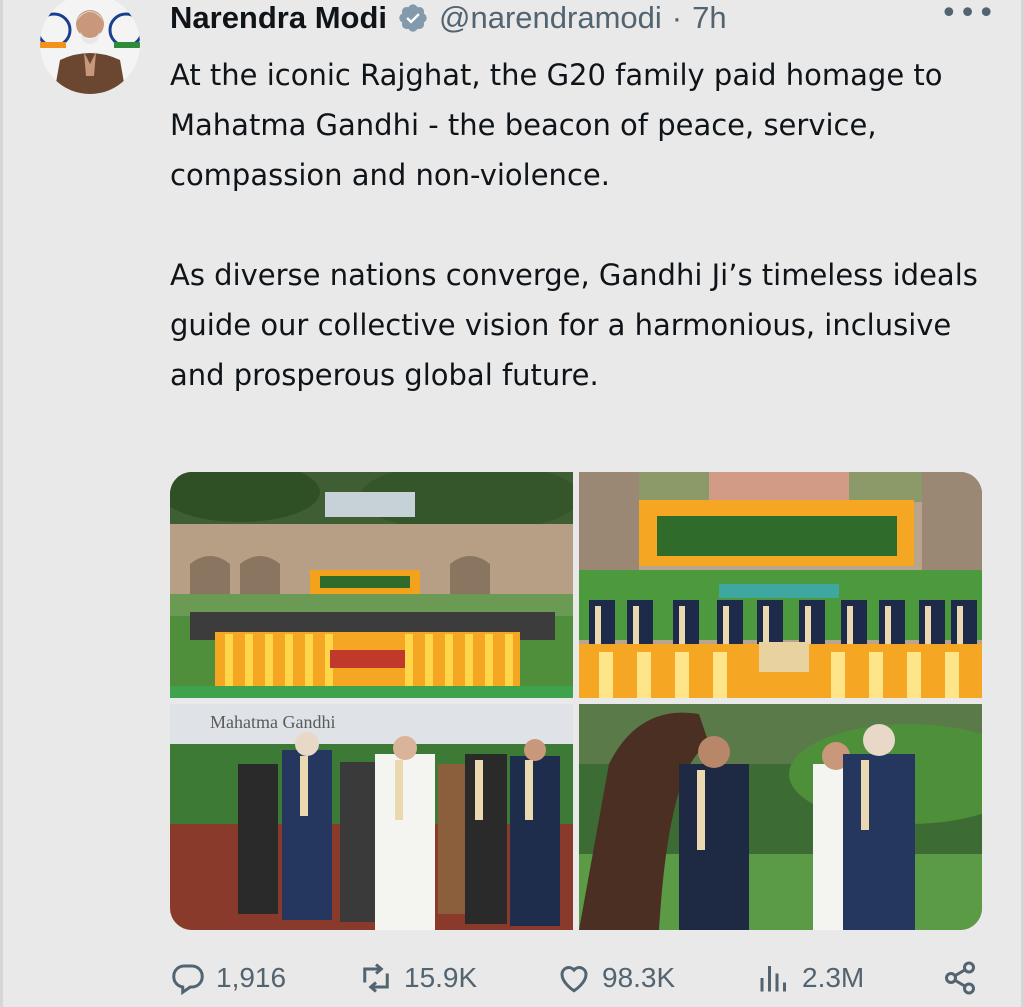 This screenshot has width=1024, height=1007. What do you see at coordinates (639, 977) in the screenshot?
I see `like-count: 98.3K` at bounding box center [639, 977].